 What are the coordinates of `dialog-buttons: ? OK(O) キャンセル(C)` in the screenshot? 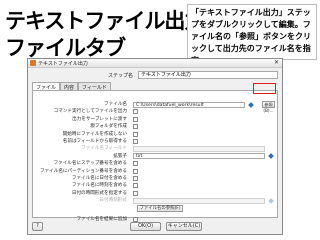 It's located at (155, 227).